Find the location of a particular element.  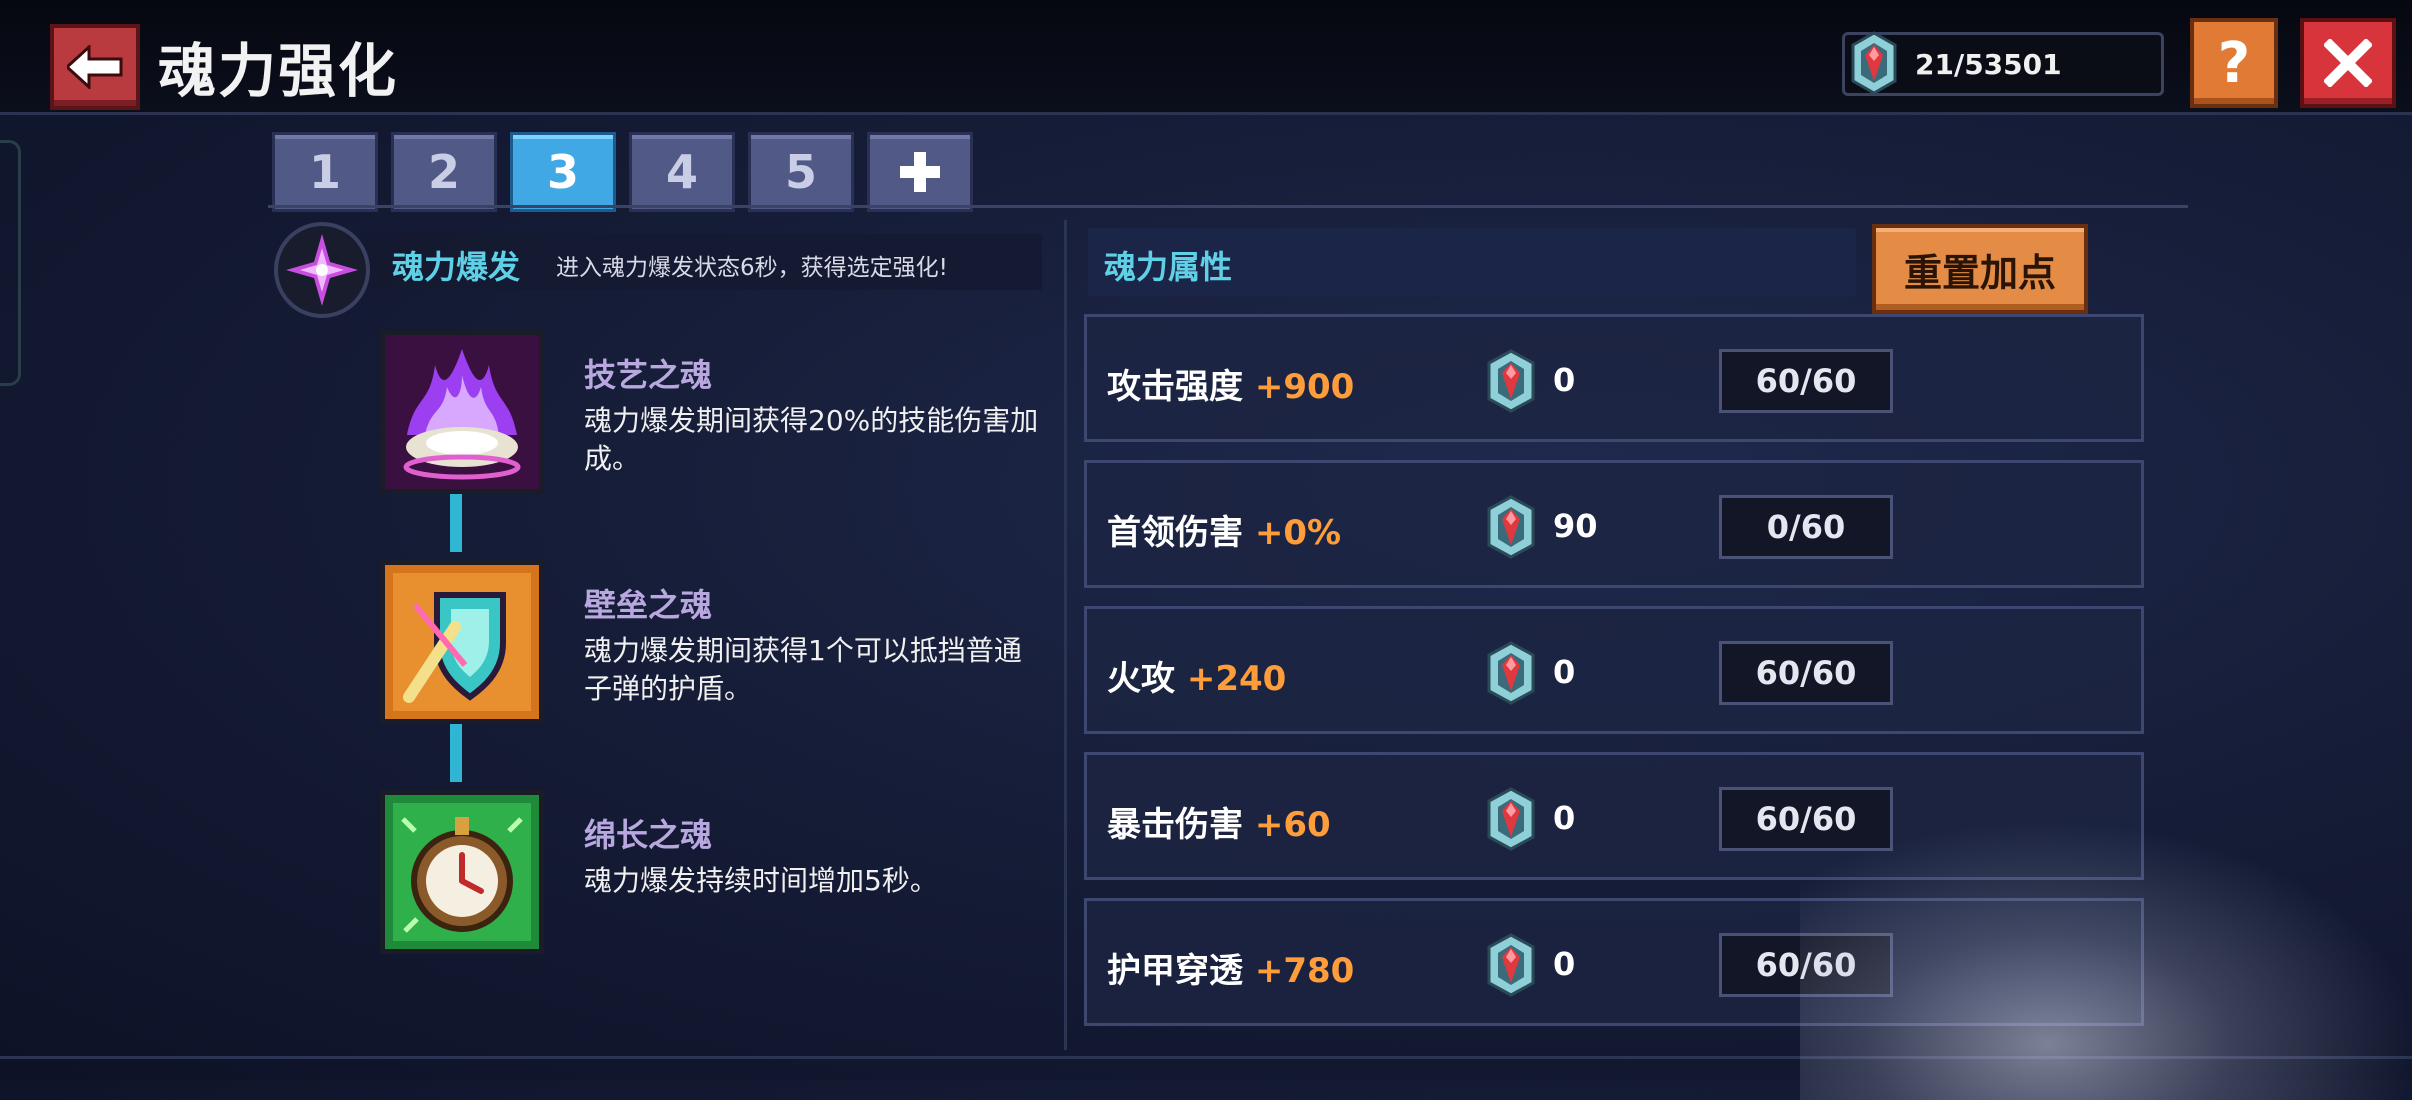

stat-bonus: +900 is located at coordinates (1304, 387).